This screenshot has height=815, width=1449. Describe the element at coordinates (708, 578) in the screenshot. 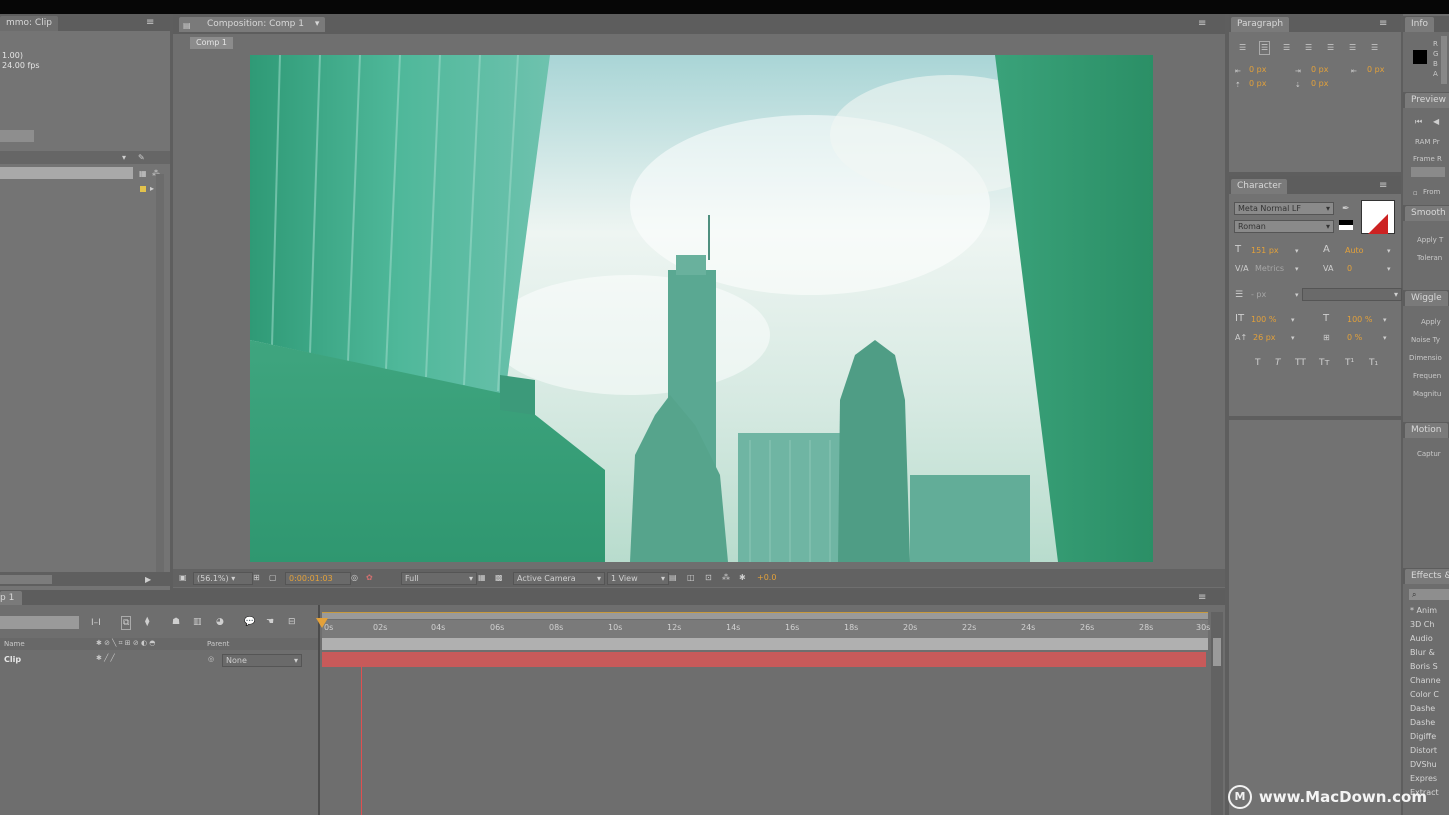

I see `timeline-icon: ⊡` at that location.